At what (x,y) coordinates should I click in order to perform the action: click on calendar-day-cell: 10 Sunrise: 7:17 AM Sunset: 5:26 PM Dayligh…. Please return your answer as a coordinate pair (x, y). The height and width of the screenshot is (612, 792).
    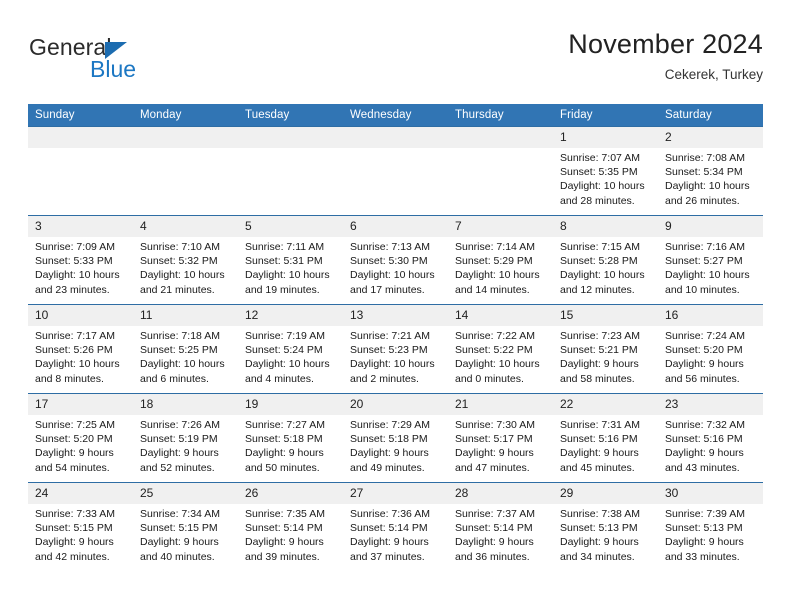
    Looking at the image, I should click on (80, 349).